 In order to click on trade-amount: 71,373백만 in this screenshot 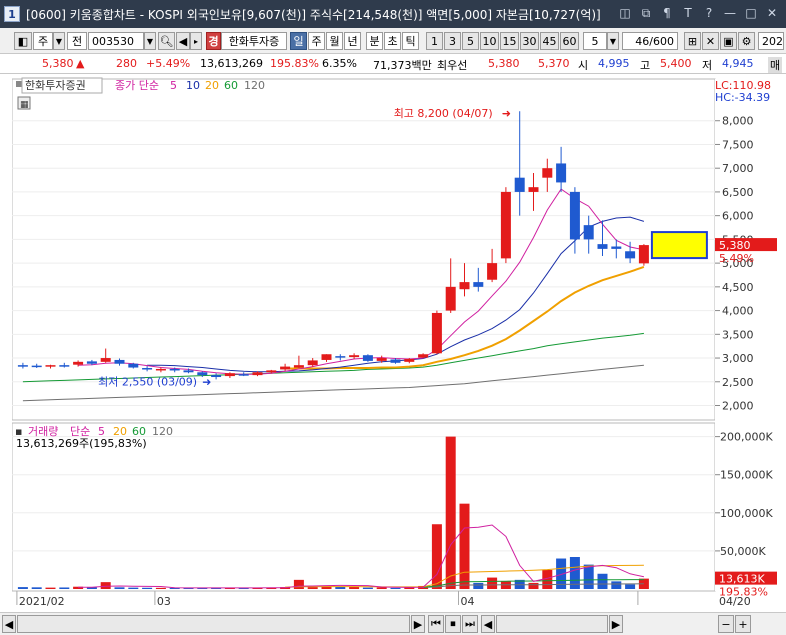, I will do `click(402, 65)`.